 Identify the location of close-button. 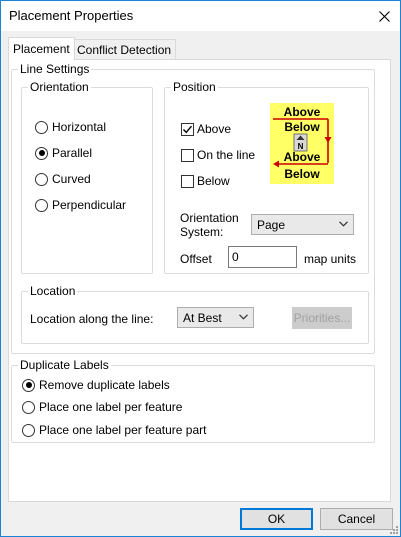
(384, 16).